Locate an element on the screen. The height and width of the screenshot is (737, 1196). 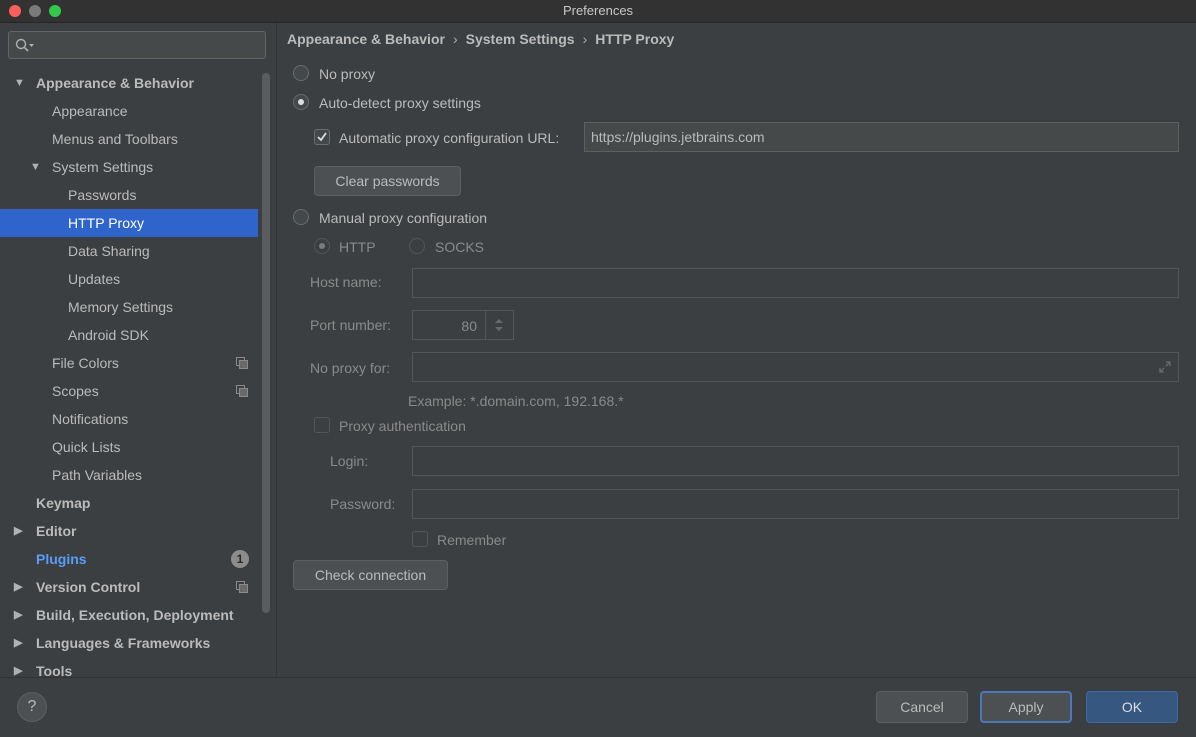
zoom-window-button is located at coordinates (55, 11).